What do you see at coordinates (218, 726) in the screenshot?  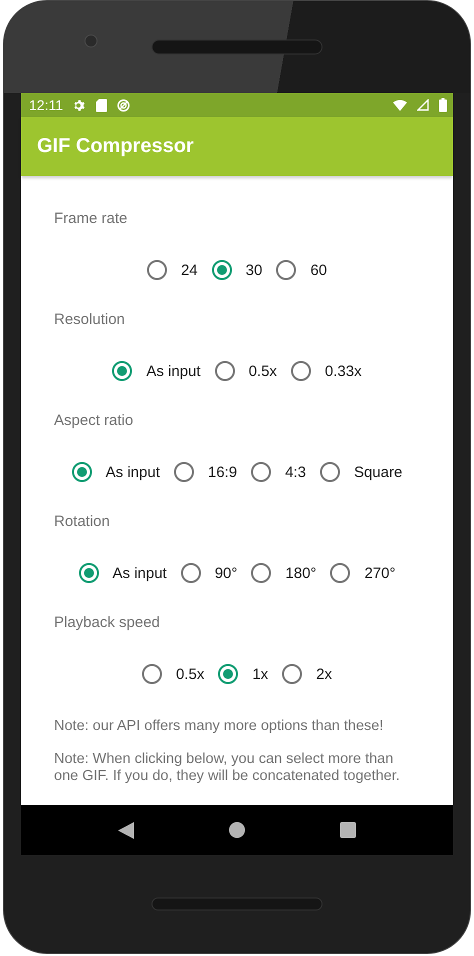 I see `note-text: Note: our API offers many more options than these!` at bounding box center [218, 726].